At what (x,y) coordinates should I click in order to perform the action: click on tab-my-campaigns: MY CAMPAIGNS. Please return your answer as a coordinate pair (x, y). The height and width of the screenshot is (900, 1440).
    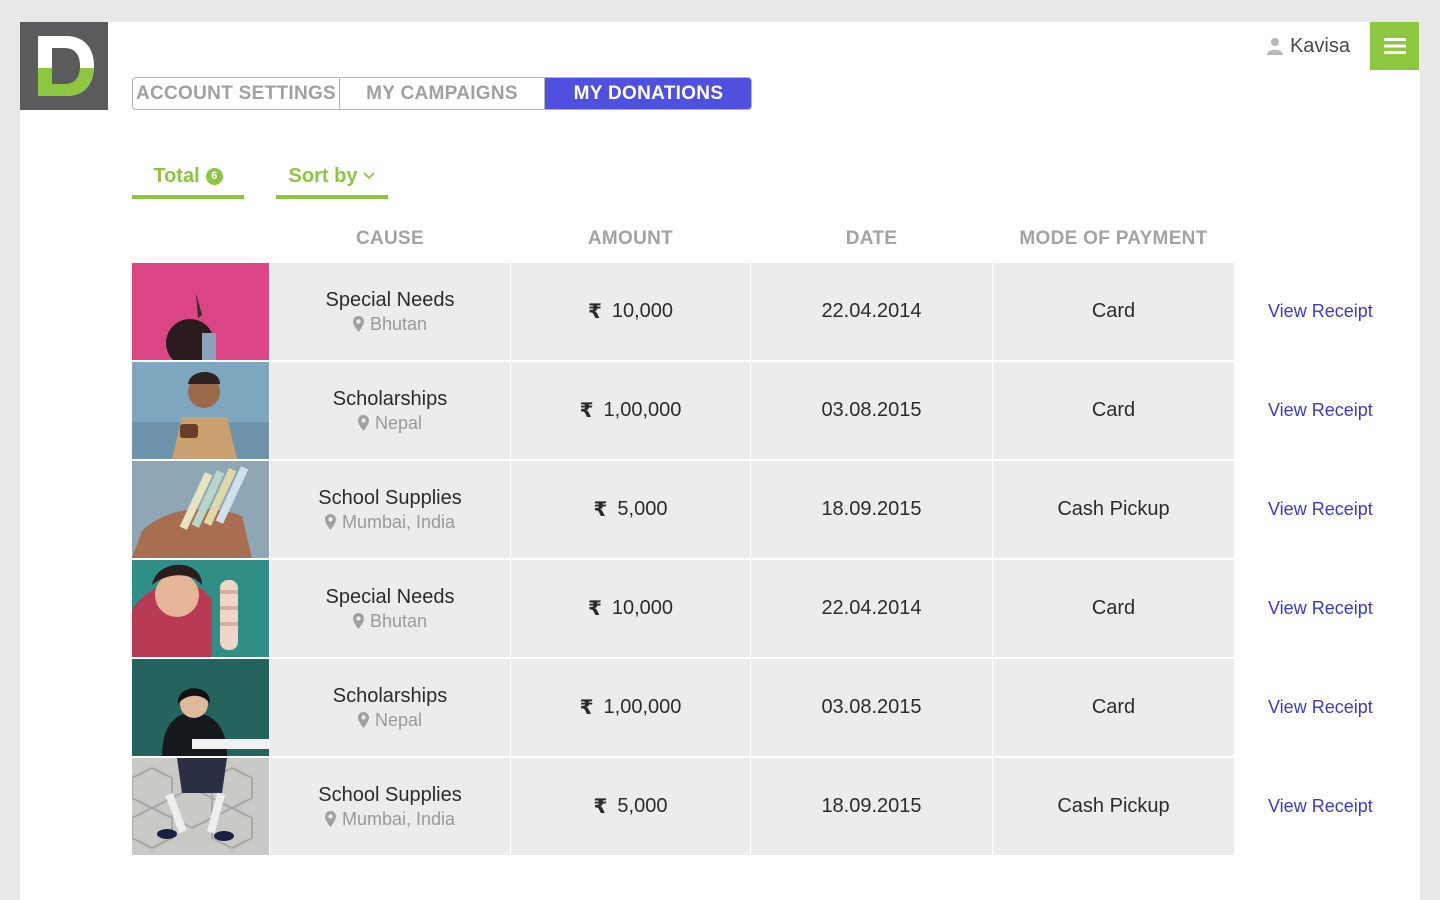
    Looking at the image, I should click on (442, 93).